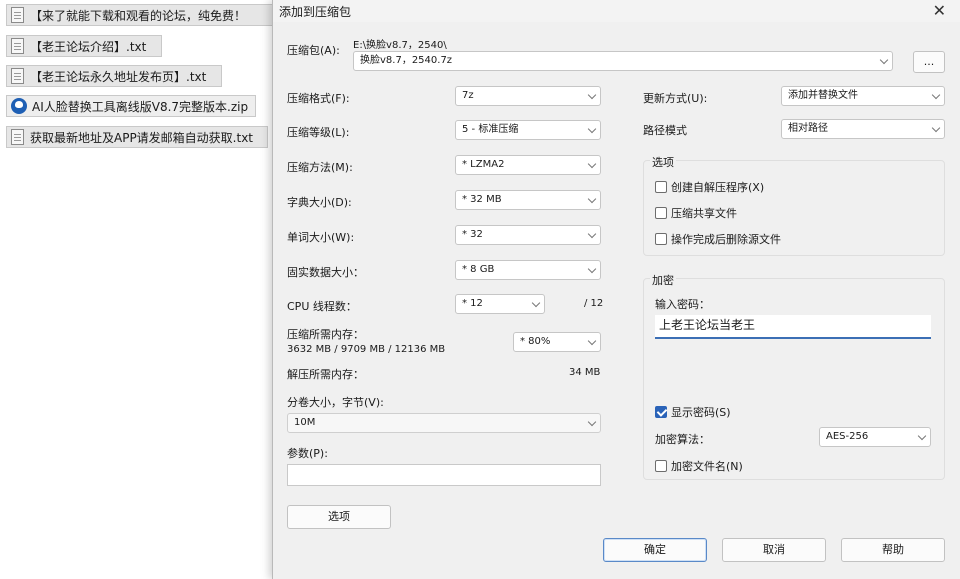 Image resolution: width=960 pixels, height=579 pixels. I want to click on method-value: * LZMA2, so click(483, 164).